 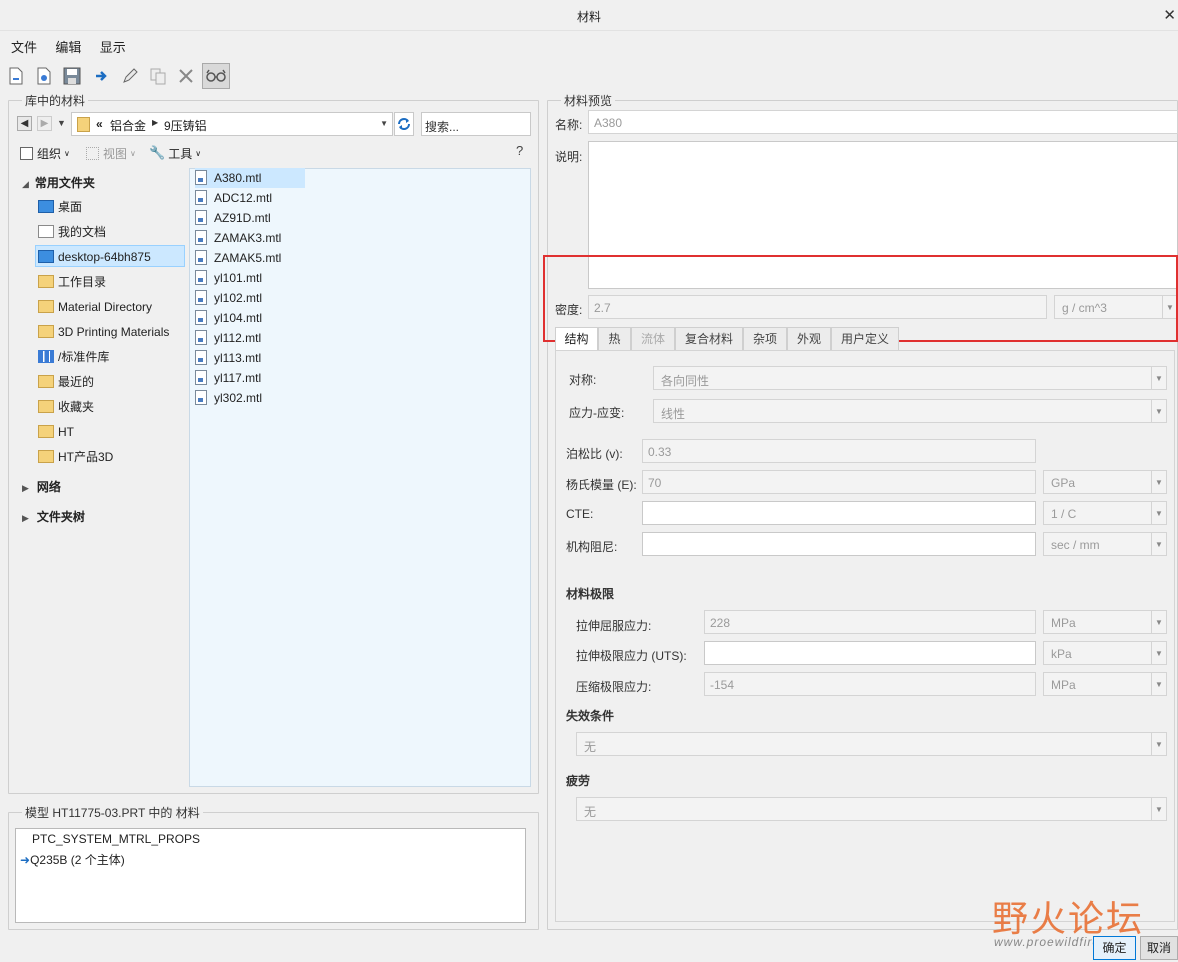 What do you see at coordinates (185, 125) in the screenshot?
I see `breadcrumb-part-diecast: 9压铸铝` at bounding box center [185, 125].